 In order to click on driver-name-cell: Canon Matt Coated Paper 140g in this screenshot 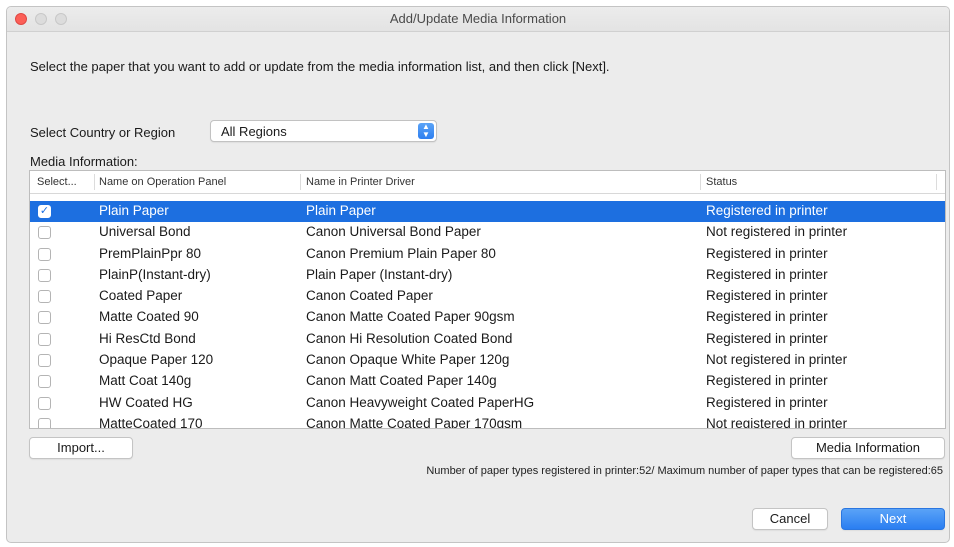, I will do `click(401, 381)`.